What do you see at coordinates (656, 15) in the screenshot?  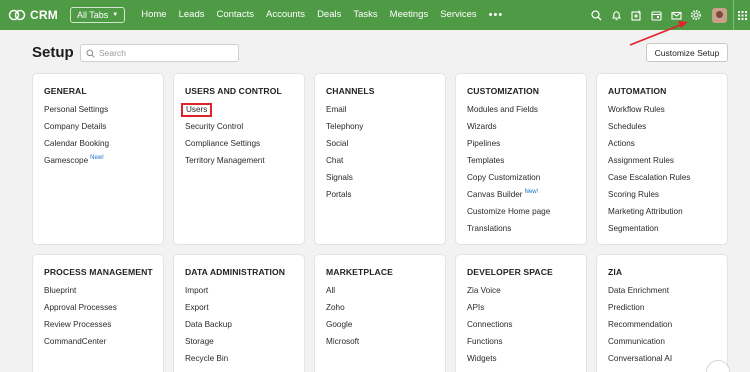 I see `calendar-icon` at bounding box center [656, 15].